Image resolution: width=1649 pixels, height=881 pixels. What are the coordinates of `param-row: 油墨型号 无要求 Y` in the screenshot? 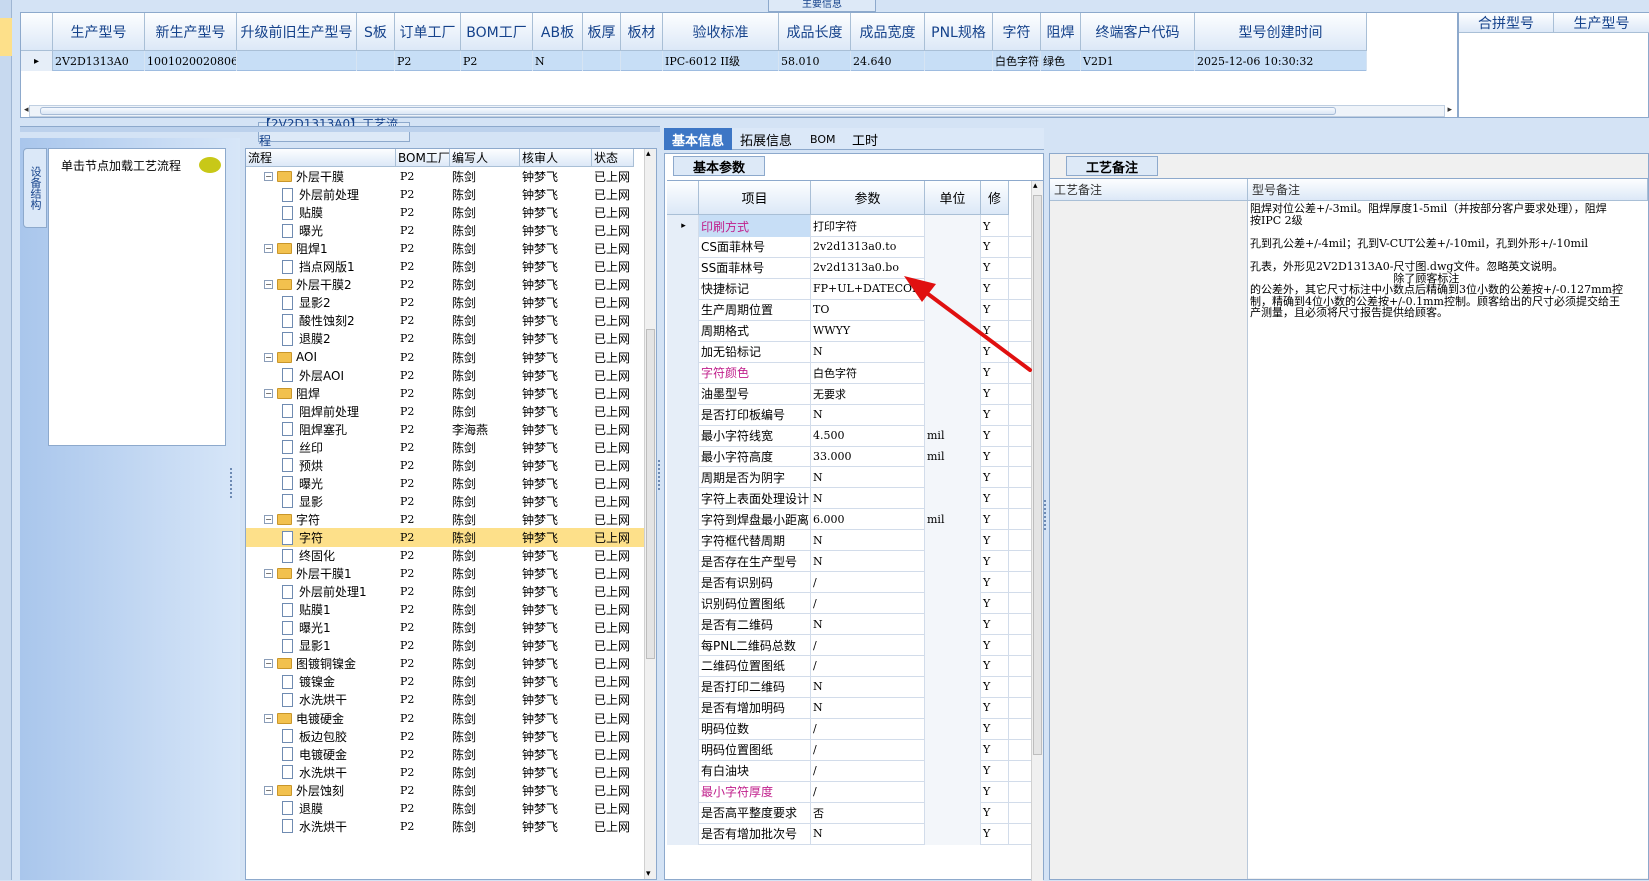 It's located at (850, 393).